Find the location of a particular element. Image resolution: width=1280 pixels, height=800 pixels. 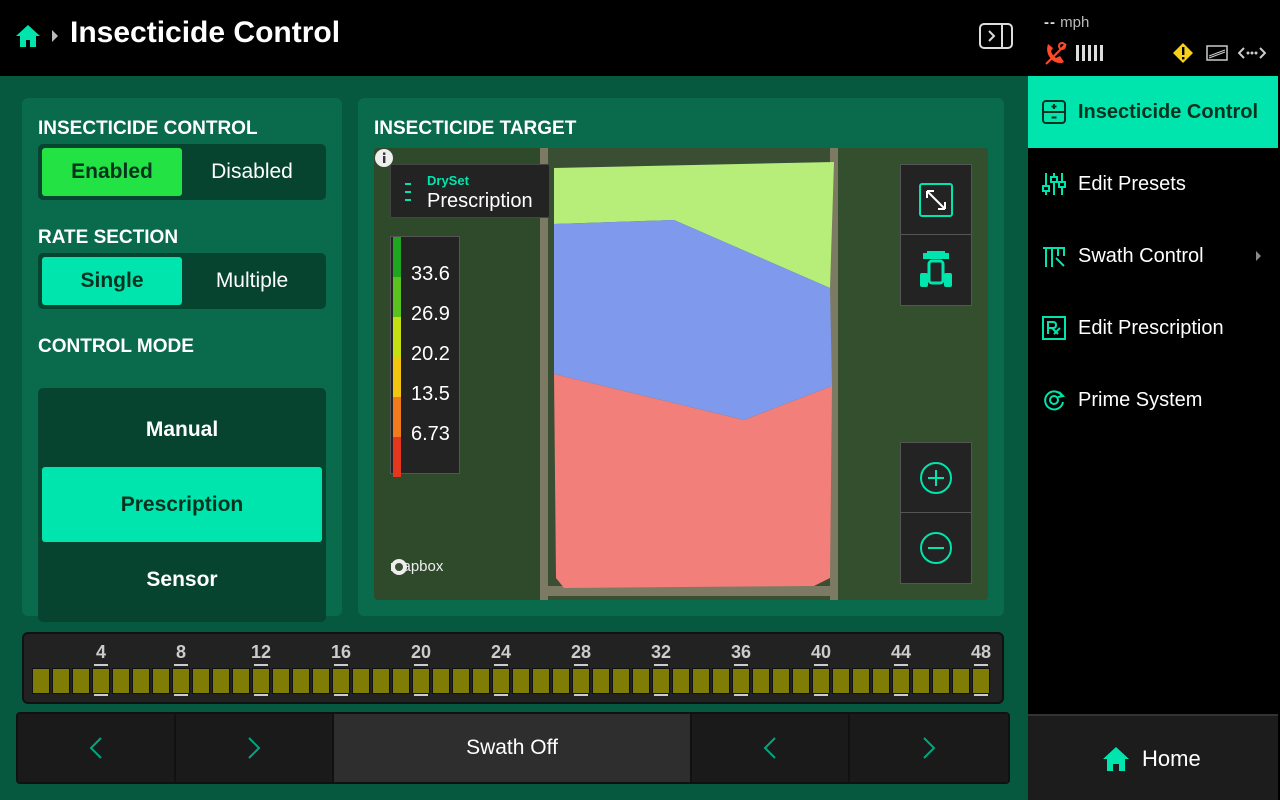

sidebar-item-prime-system: Prime System is located at coordinates (1153, 400).